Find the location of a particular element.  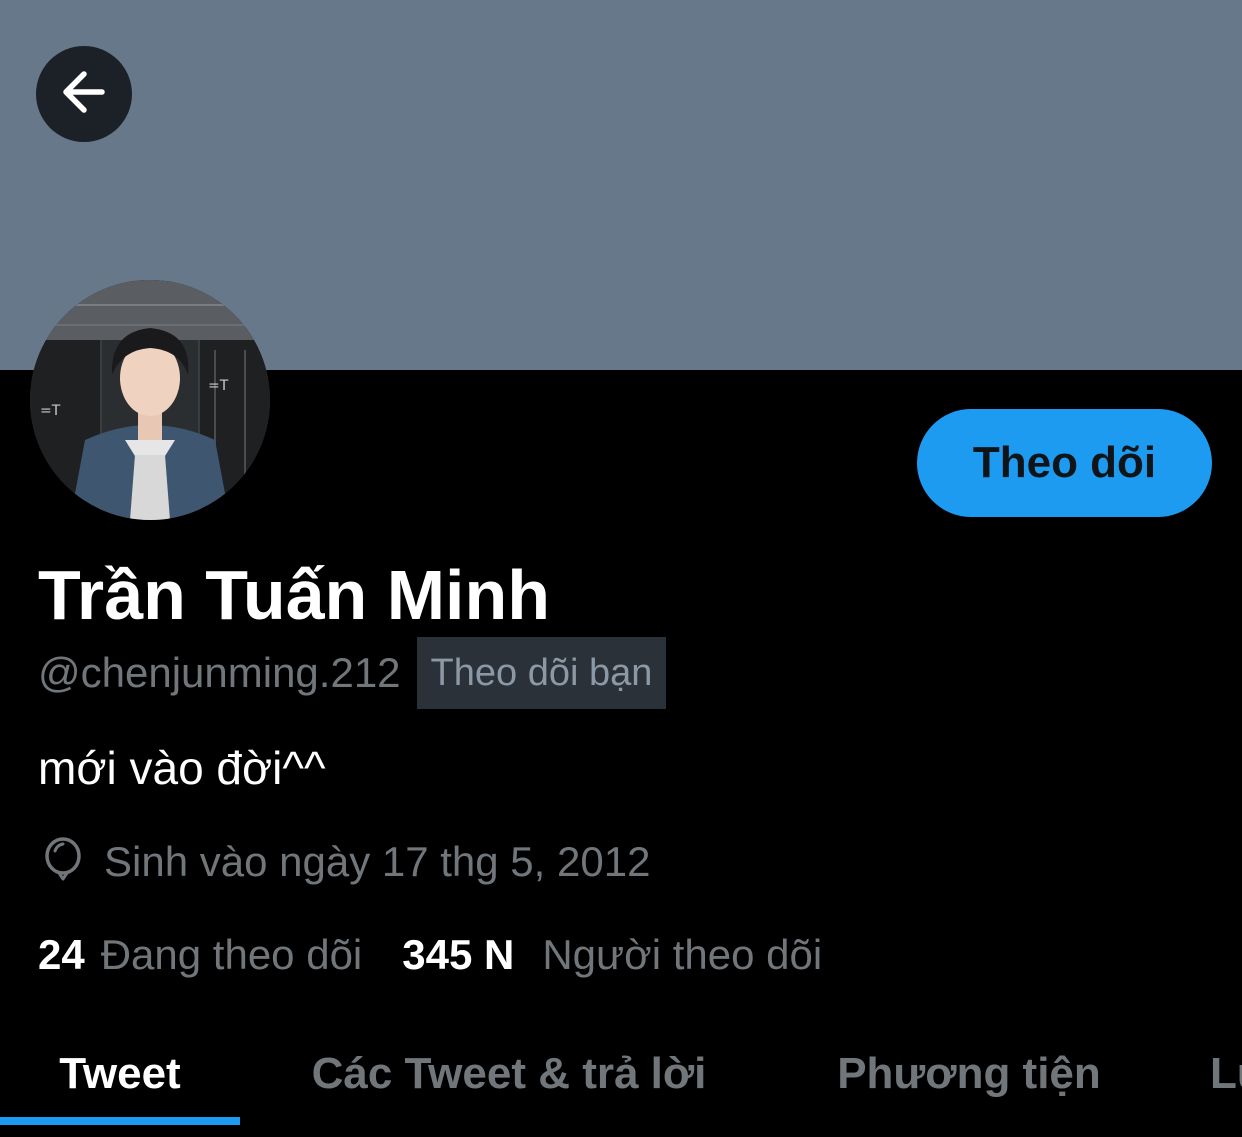

followers-count: 345 N is located at coordinates (458, 954).